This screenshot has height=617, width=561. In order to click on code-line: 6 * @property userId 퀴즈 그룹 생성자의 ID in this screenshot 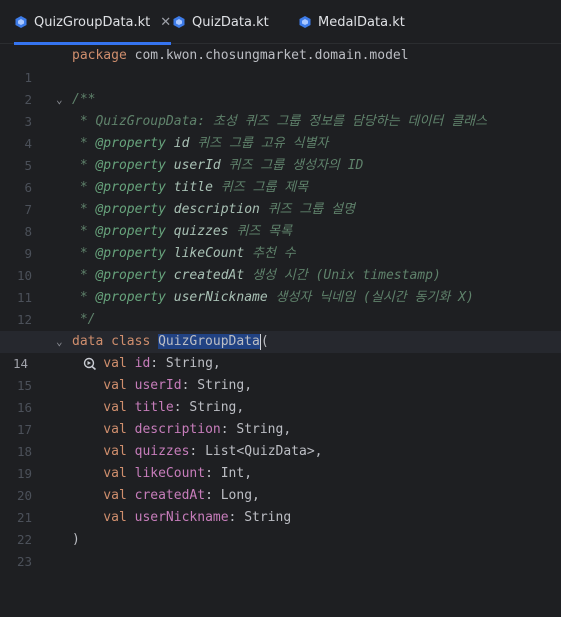, I will do `click(280, 175)`.